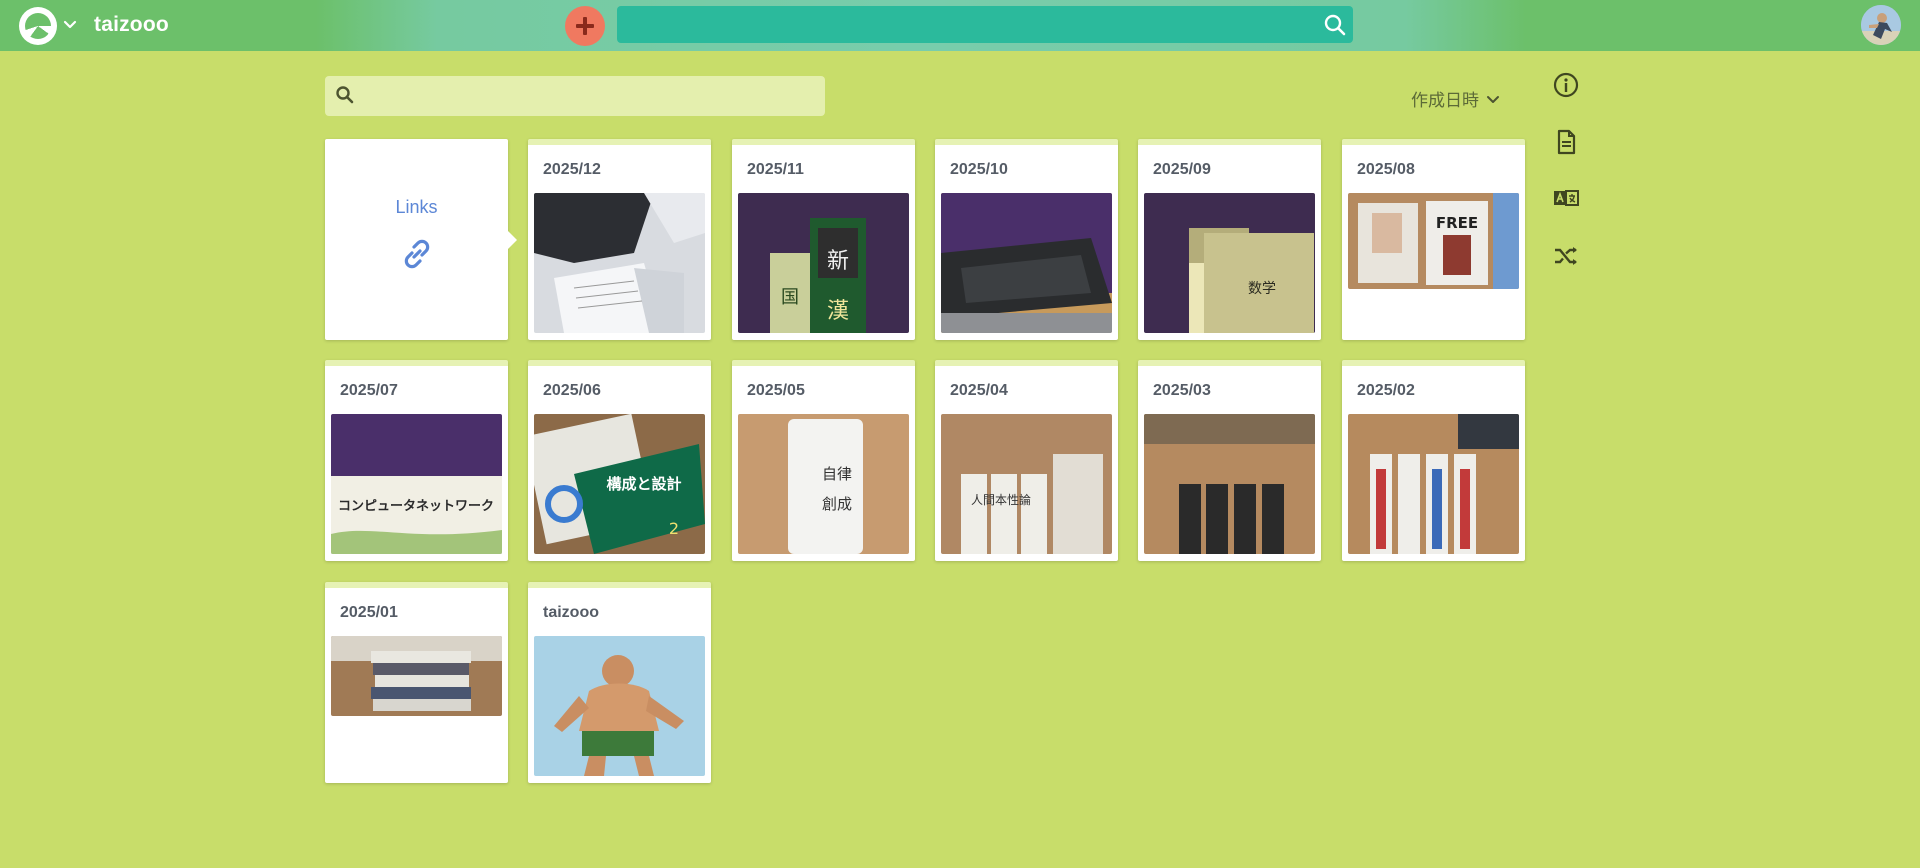  What do you see at coordinates (838, 311) in the screenshot?
I see `svg-text: 漢` at bounding box center [838, 311].